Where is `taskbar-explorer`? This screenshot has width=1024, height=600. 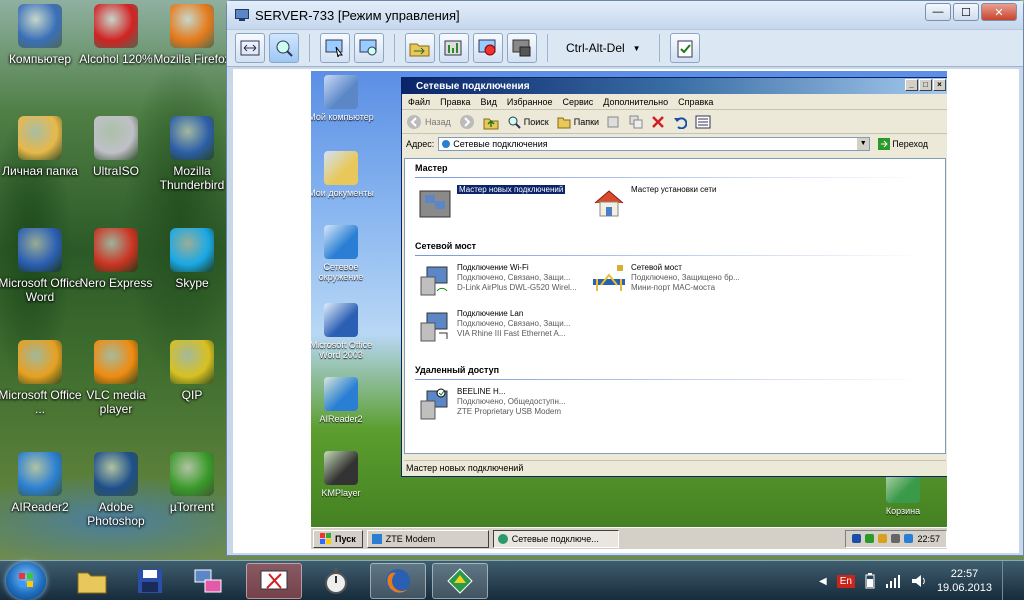 taskbar-explorer is located at coordinates (92, 581).